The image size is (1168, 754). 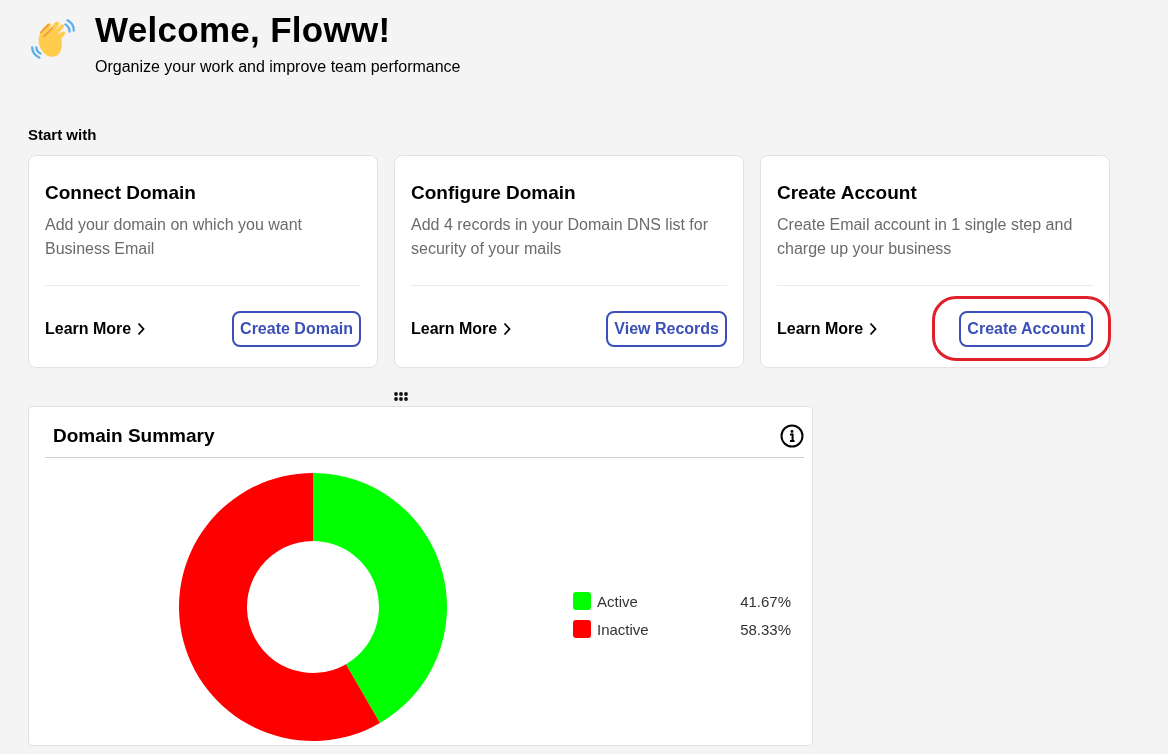 I want to click on legend-label: Active, so click(x=618, y=601).